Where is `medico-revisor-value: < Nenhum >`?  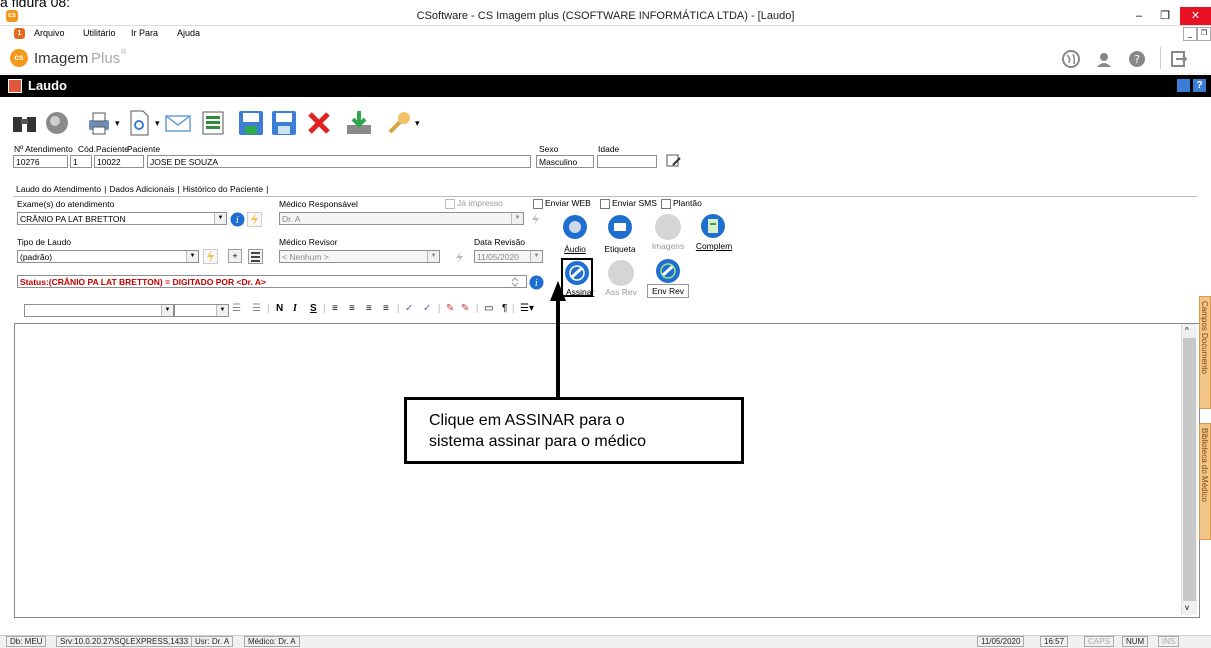 medico-revisor-value: < Nenhum > is located at coordinates (305, 257).